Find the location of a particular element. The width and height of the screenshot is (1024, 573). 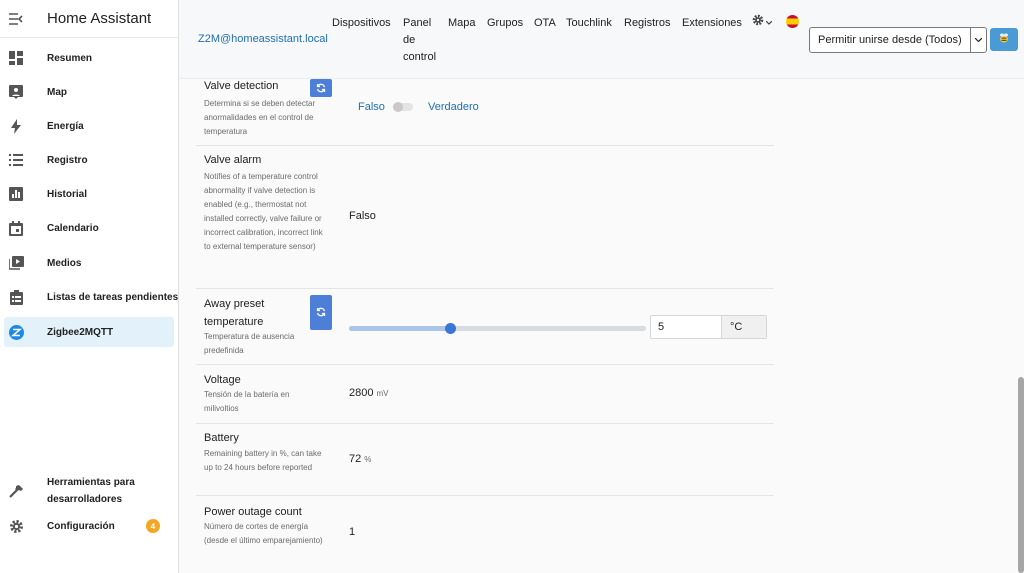

temperature-input: 5 °C is located at coordinates (708, 327).